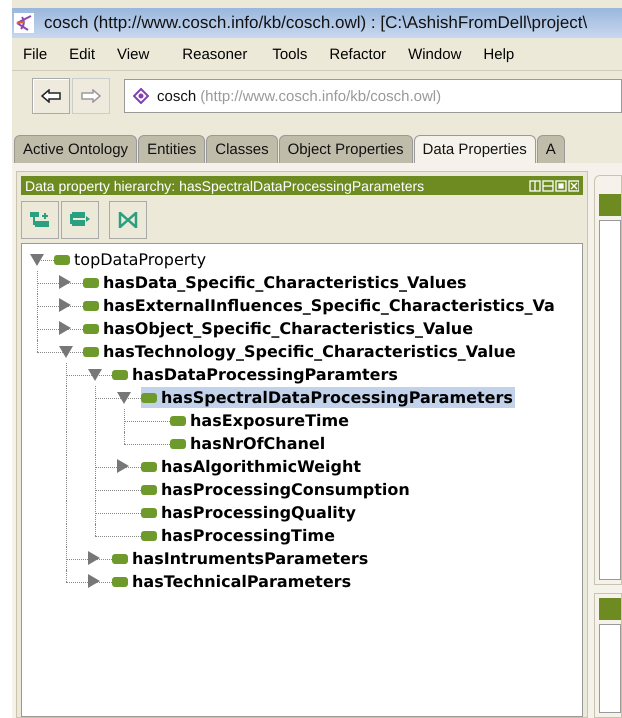 The image size is (622, 718). What do you see at coordinates (276, 489) in the screenshot?
I see `tree-item: hasProcessingConsumption` at bounding box center [276, 489].